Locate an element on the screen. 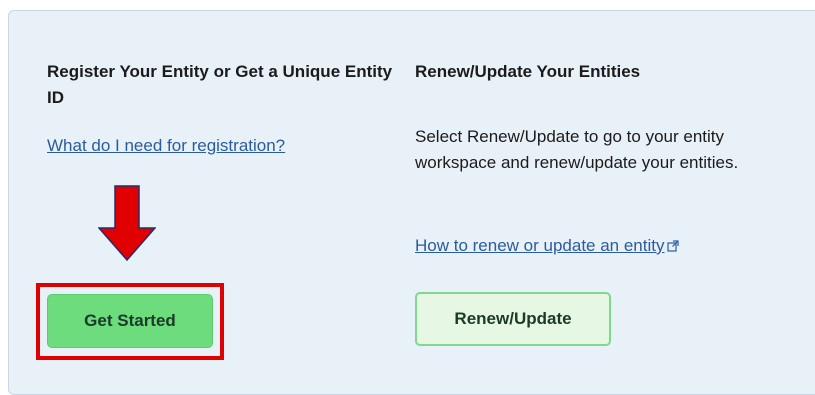  renew-update-help-link-text: How to renew or update an entity is located at coordinates (539, 245).